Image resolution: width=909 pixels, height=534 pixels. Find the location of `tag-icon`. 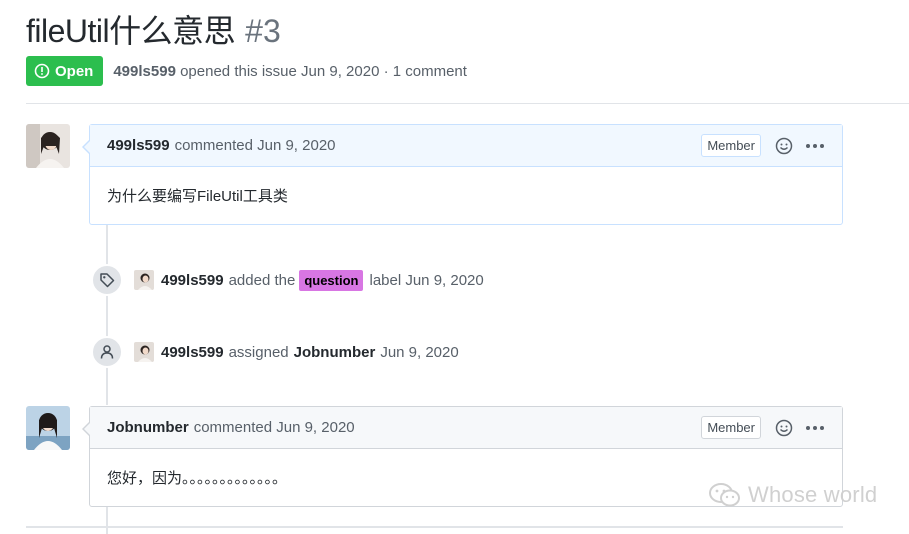

tag-icon is located at coordinates (107, 280).